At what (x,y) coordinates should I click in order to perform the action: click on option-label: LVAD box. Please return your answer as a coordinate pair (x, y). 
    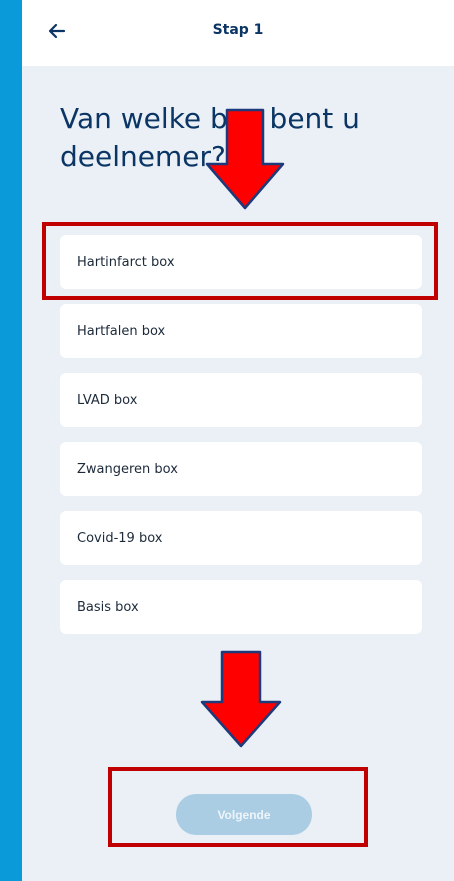
    Looking at the image, I should click on (107, 400).